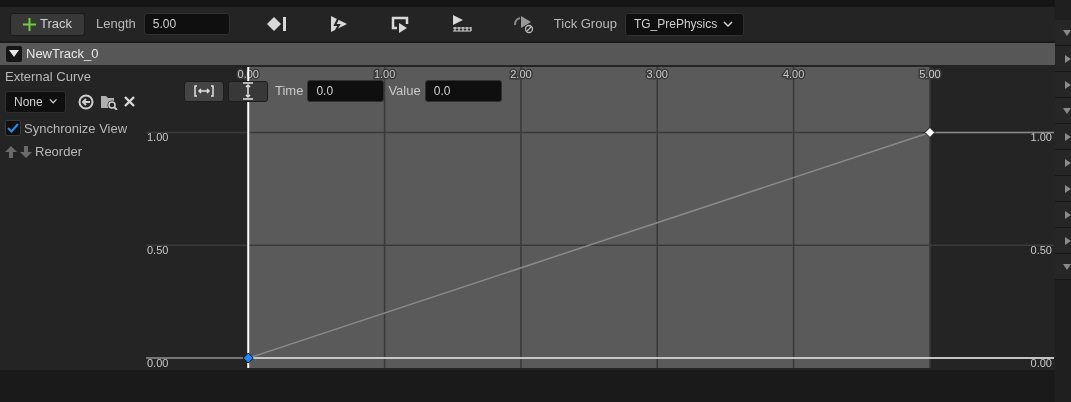 This screenshot has height=402, width=1071. What do you see at coordinates (186, 24) in the screenshot?
I see `length-field: 5.00` at bounding box center [186, 24].